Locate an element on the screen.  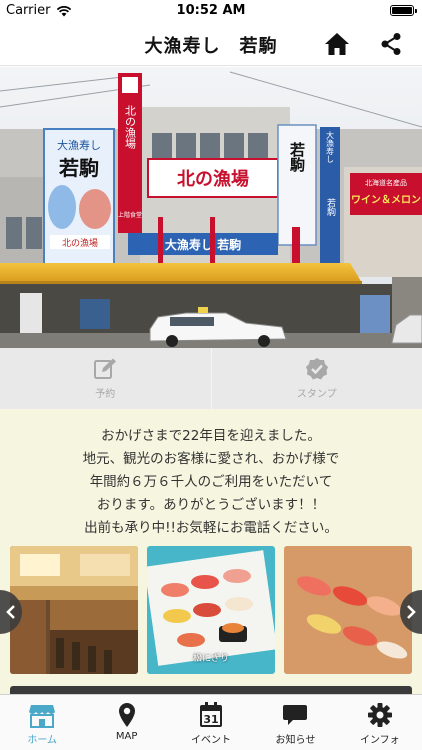
nav-bar: 大漁寿し 若駒 is located at coordinates (211, 44).